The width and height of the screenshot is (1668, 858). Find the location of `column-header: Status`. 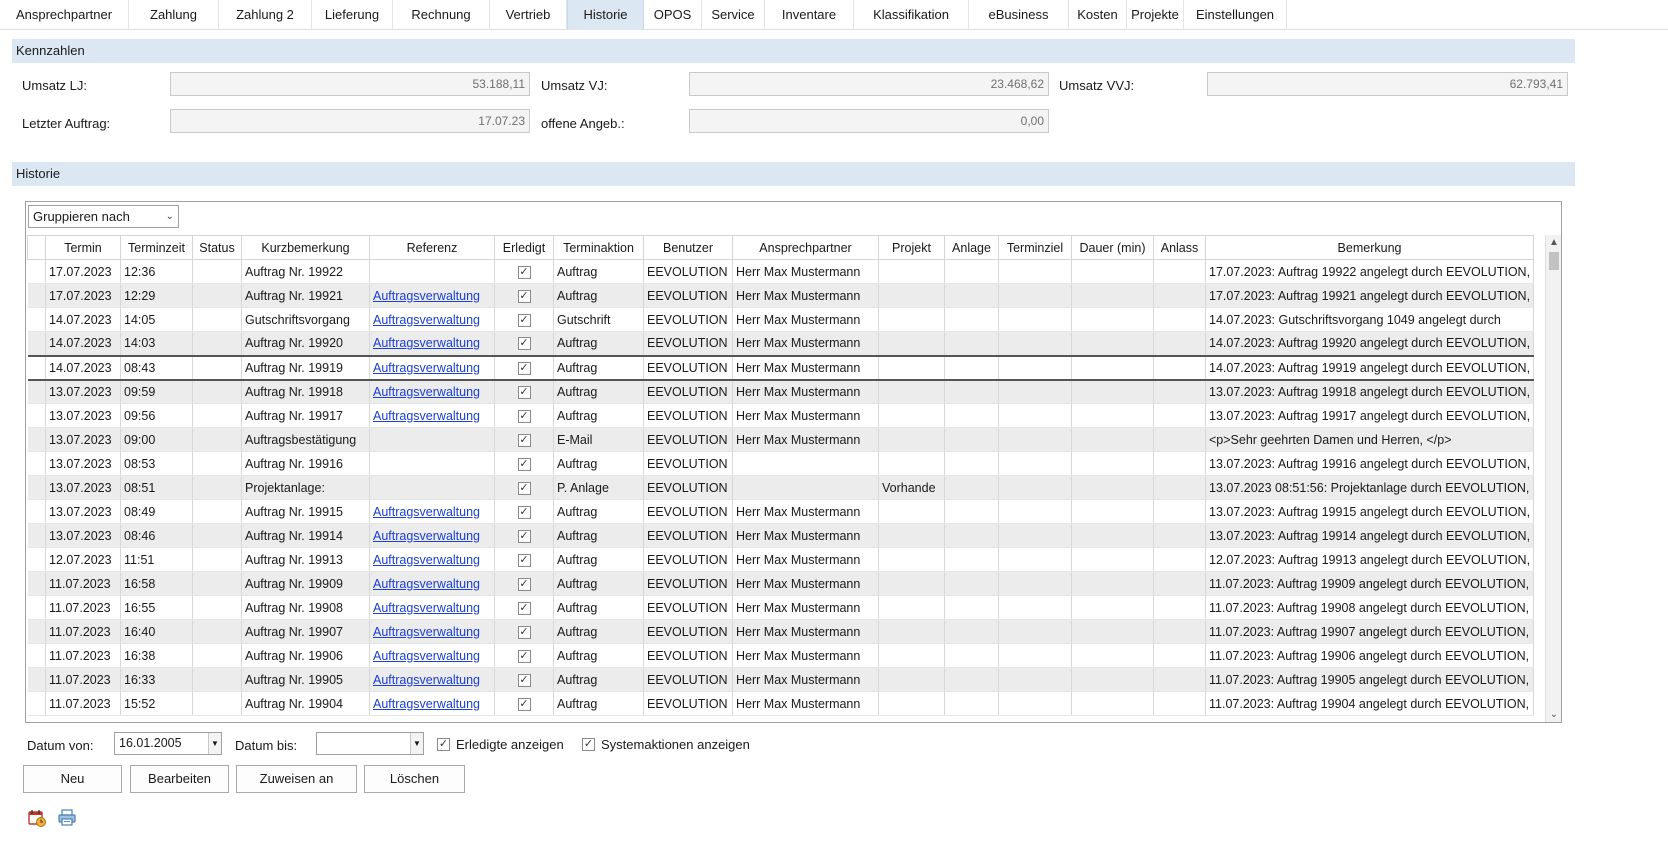

column-header: Status is located at coordinates (217, 247).